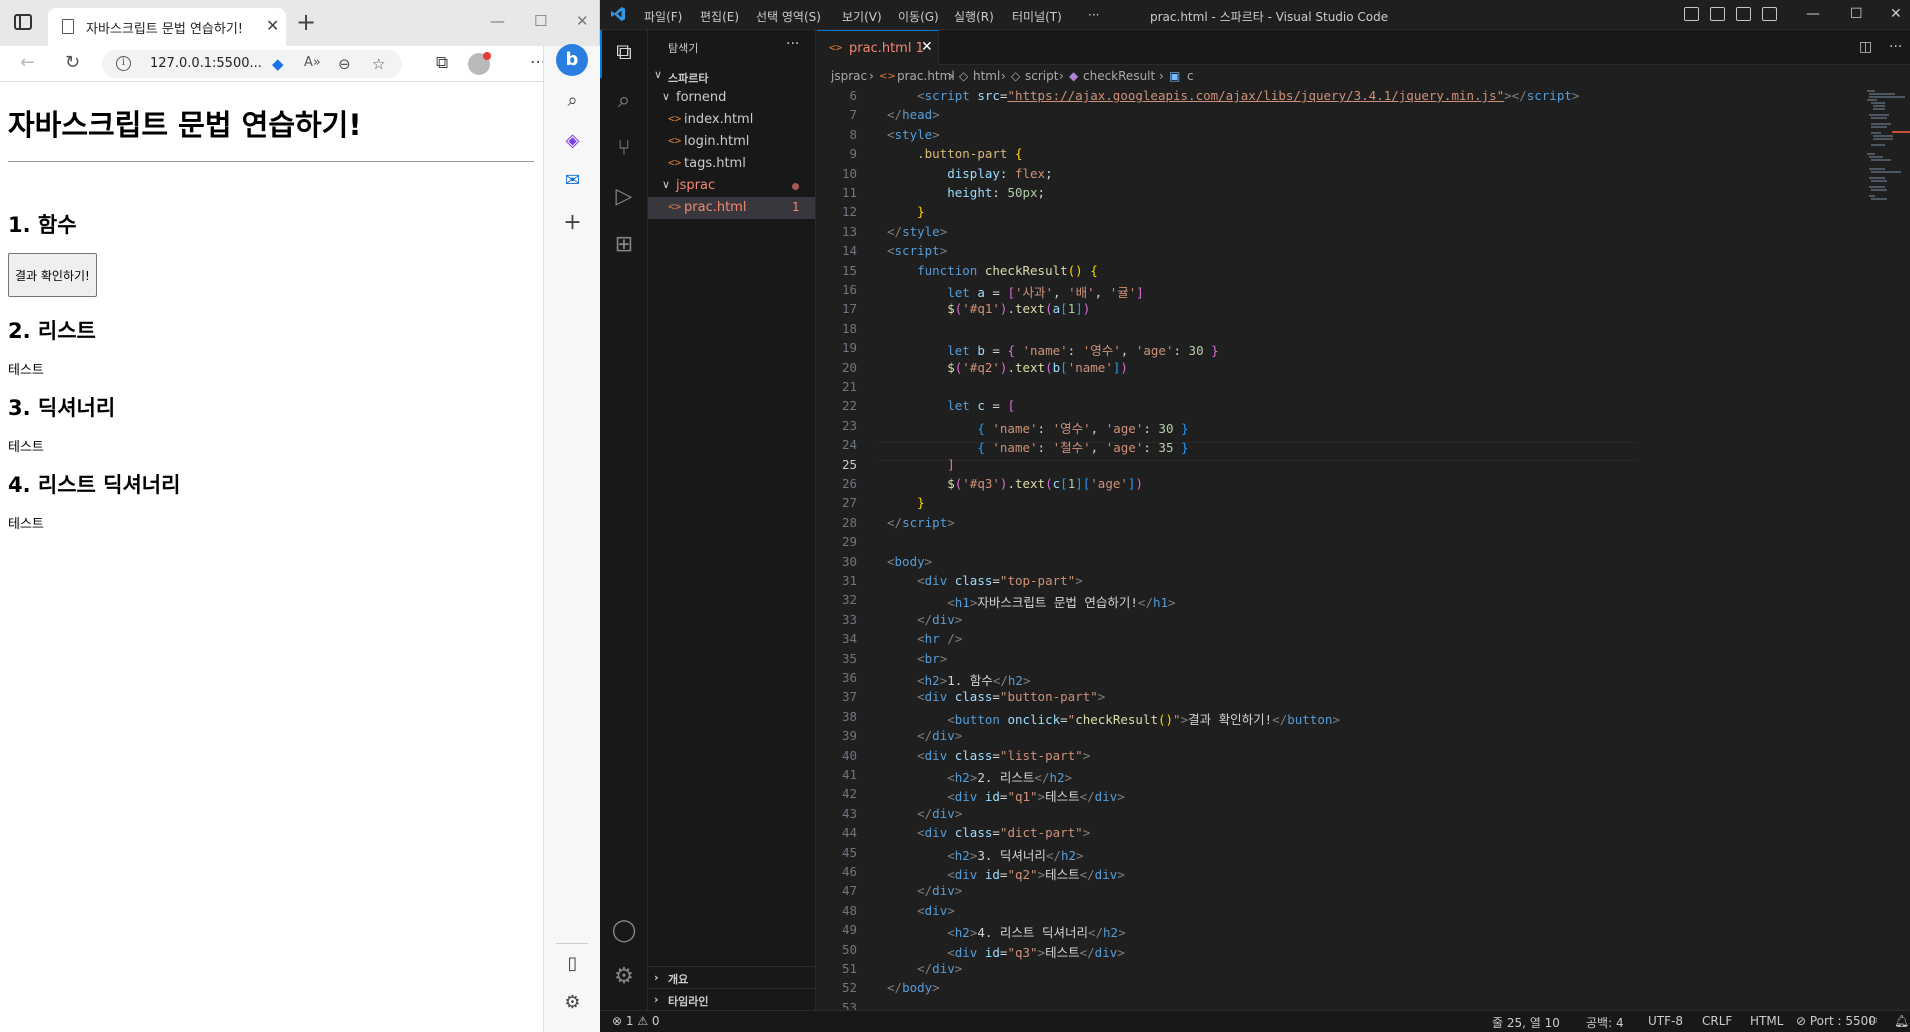 The image size is (1910, 1032). I want to click on breadcrumb-item: script, so click(1041, 76).